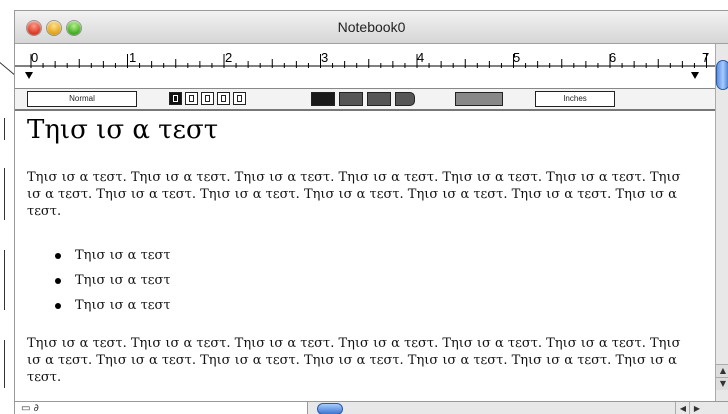  I want to click on ruler-number: 5, so click(517, 57).